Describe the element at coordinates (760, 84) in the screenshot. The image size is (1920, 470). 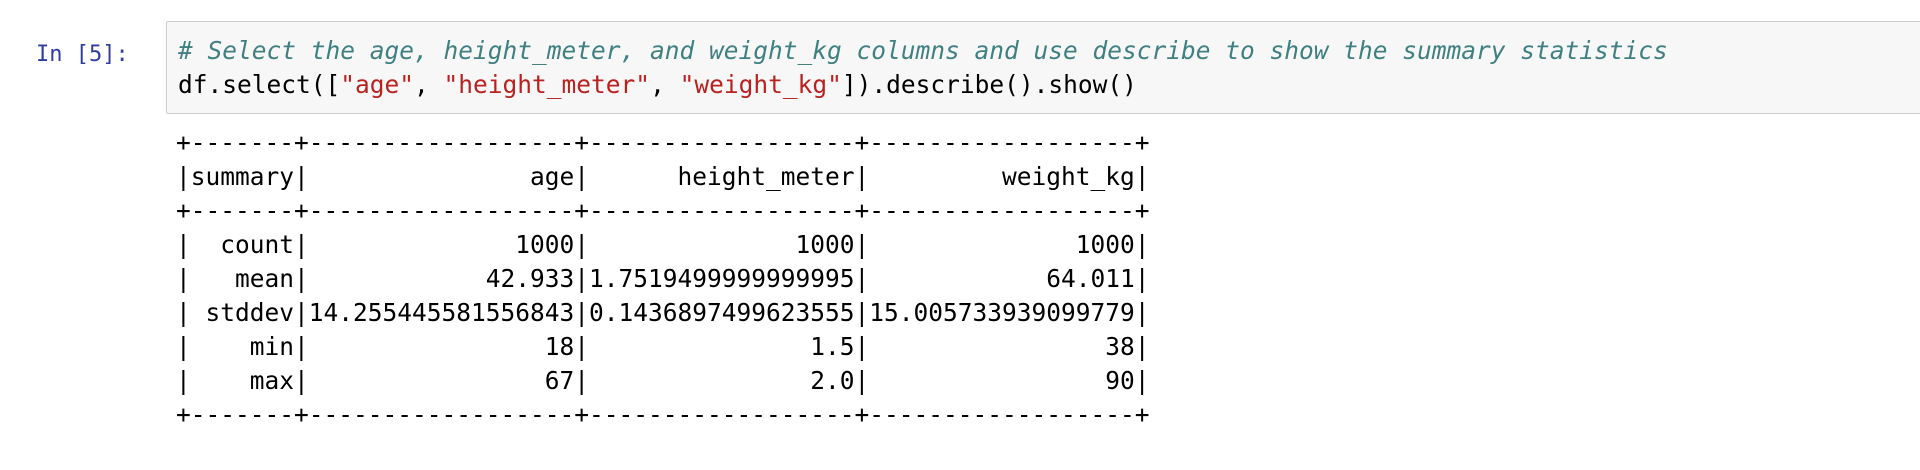
I see `code-string-weight-kg: "weight_kg"` at that location.